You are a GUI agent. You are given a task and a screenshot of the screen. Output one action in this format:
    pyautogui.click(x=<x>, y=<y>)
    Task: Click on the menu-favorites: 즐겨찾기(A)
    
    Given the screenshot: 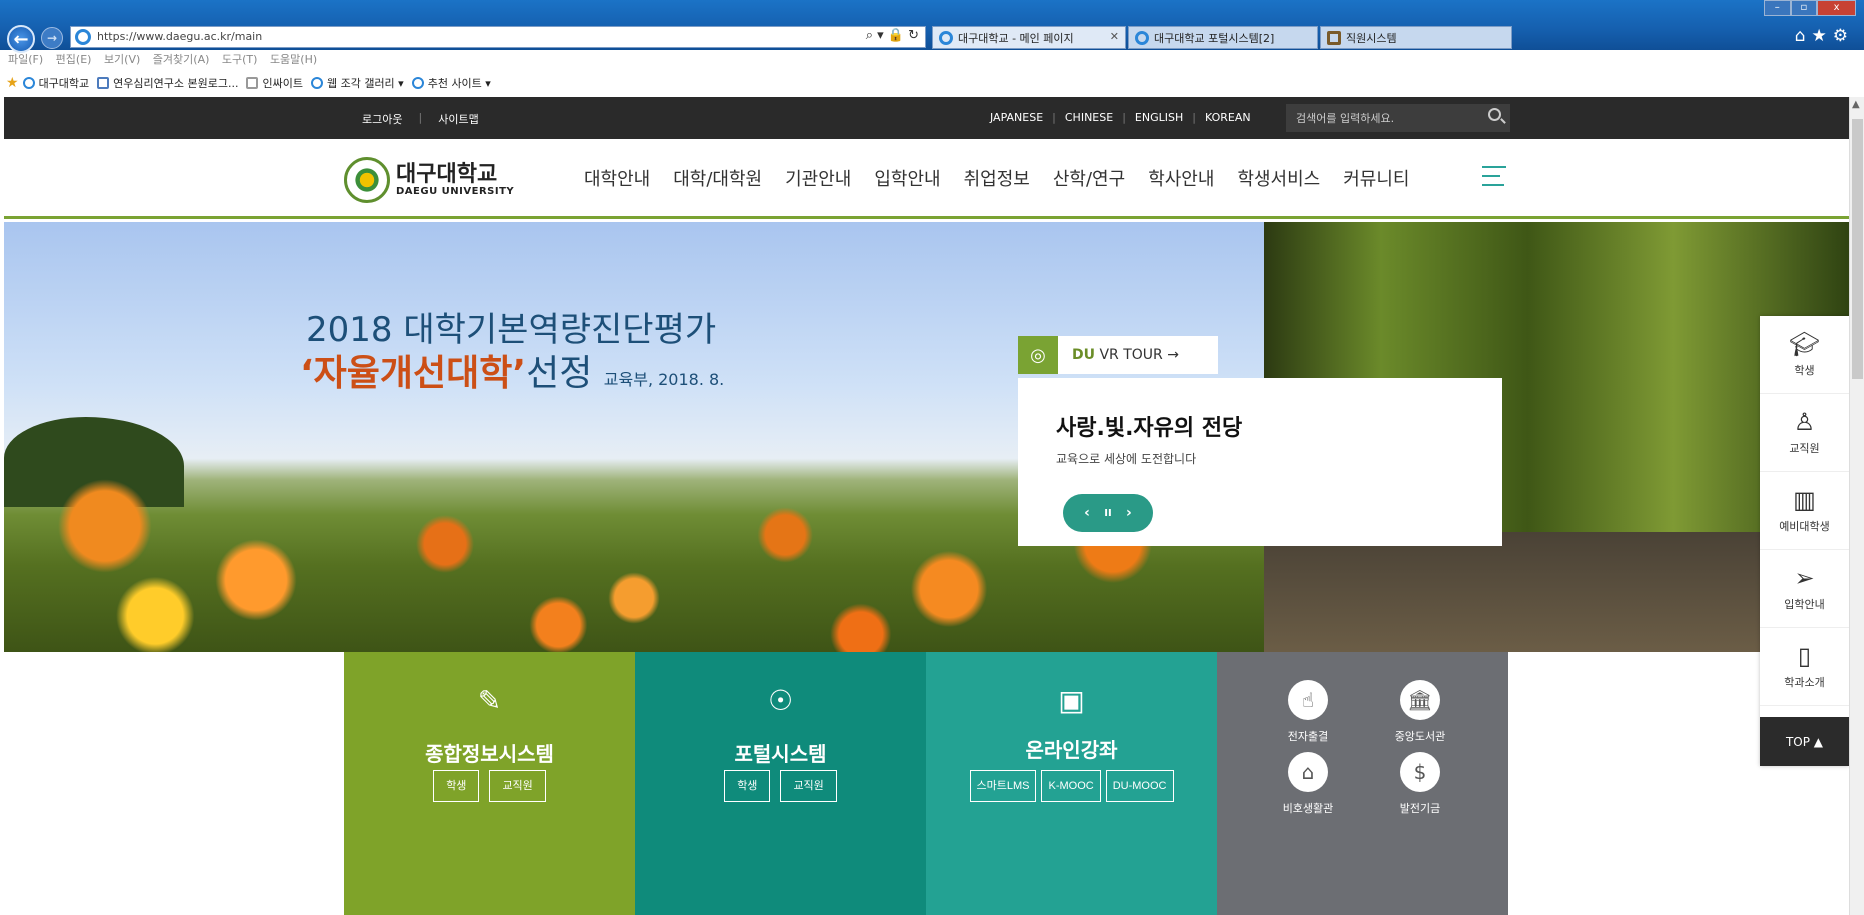 What is the action you would take?
    pyautogui.click(x=181, y=59)
    